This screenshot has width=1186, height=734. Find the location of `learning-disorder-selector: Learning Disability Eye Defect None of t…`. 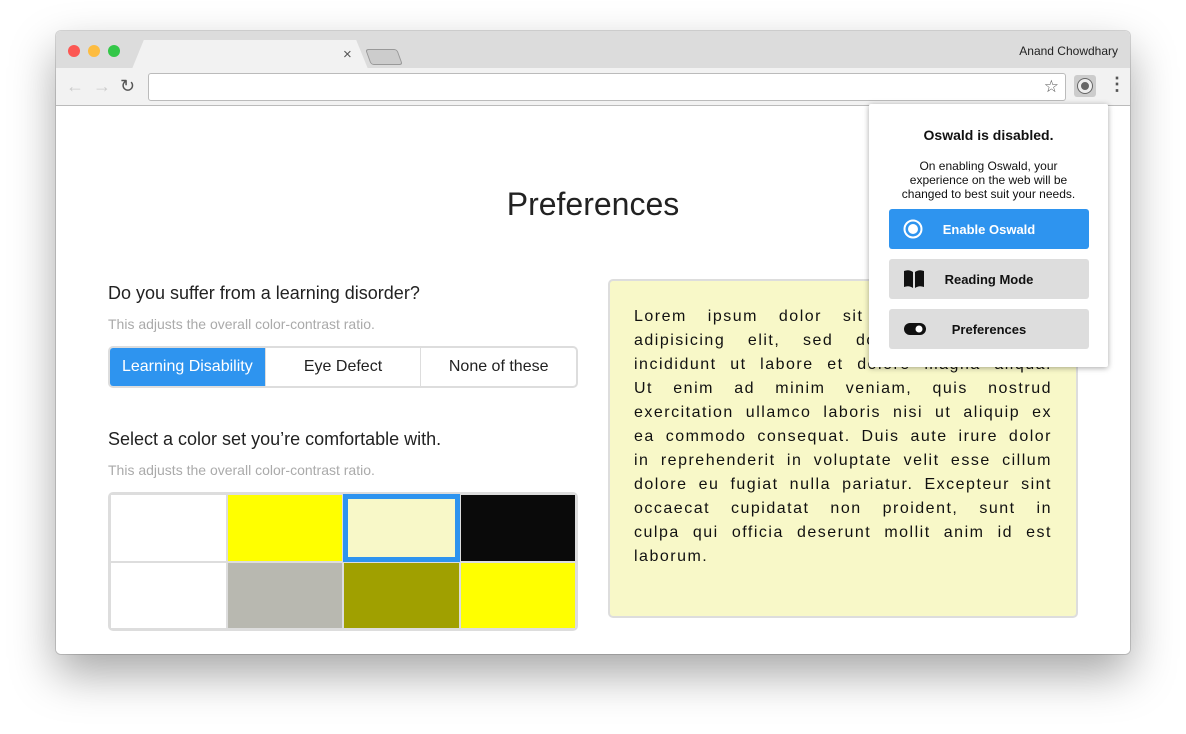

learning-disorder-selector: Learning Disability Eye Defect None of t… is located at coordinates (343, 367).